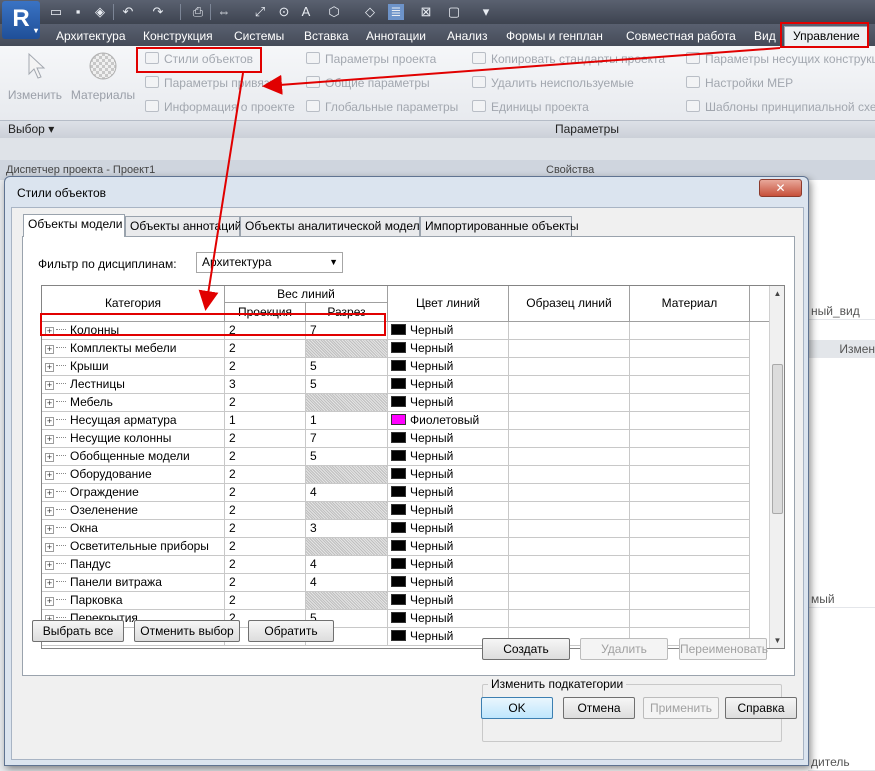 This screenshot has height=771, width=875. I want to click on print-icon: ⎙, so click(198, 12).